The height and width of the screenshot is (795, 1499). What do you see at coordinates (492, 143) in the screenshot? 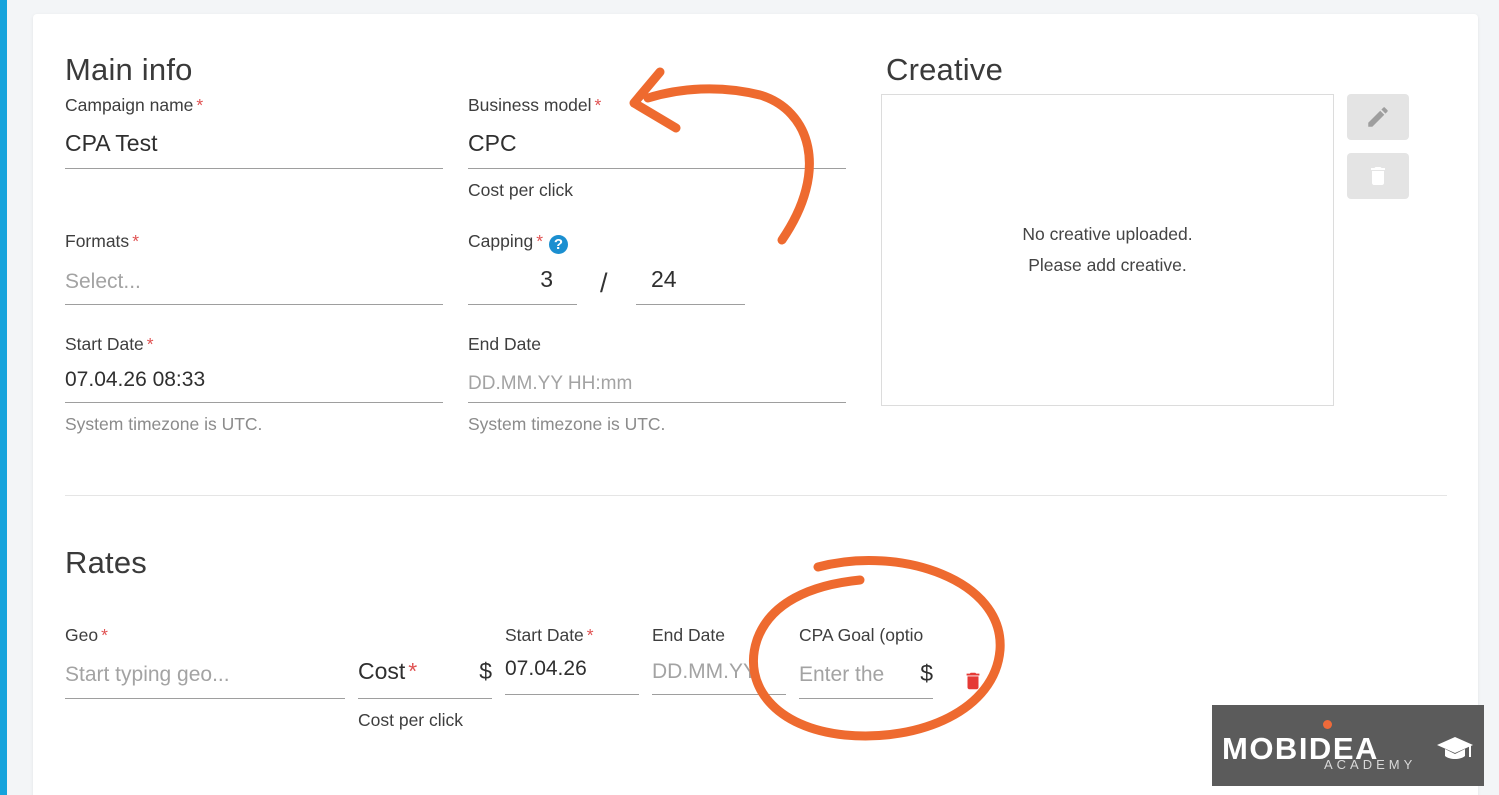
I see `business-model-value: CPC` at bounding box center [492, 143].